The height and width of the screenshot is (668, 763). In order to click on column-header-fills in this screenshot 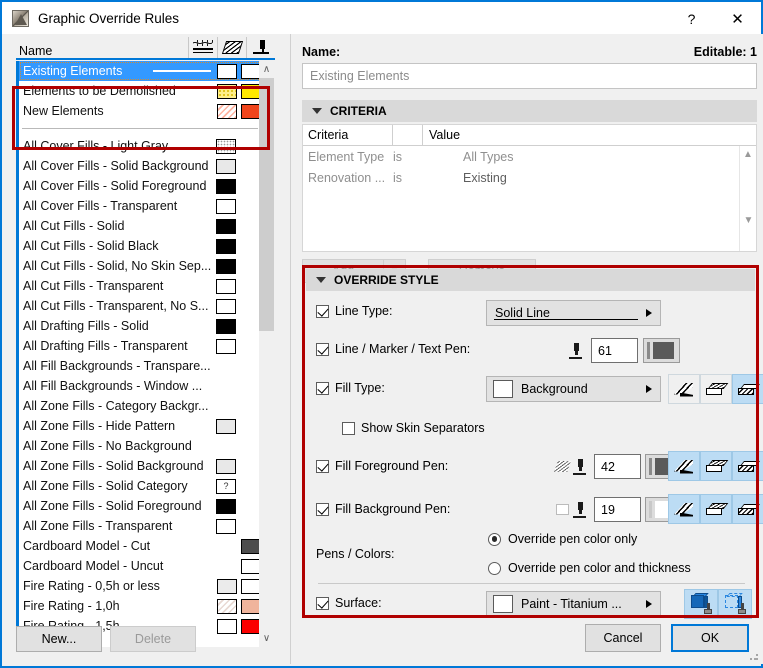, I will do `click(231, 47)`.